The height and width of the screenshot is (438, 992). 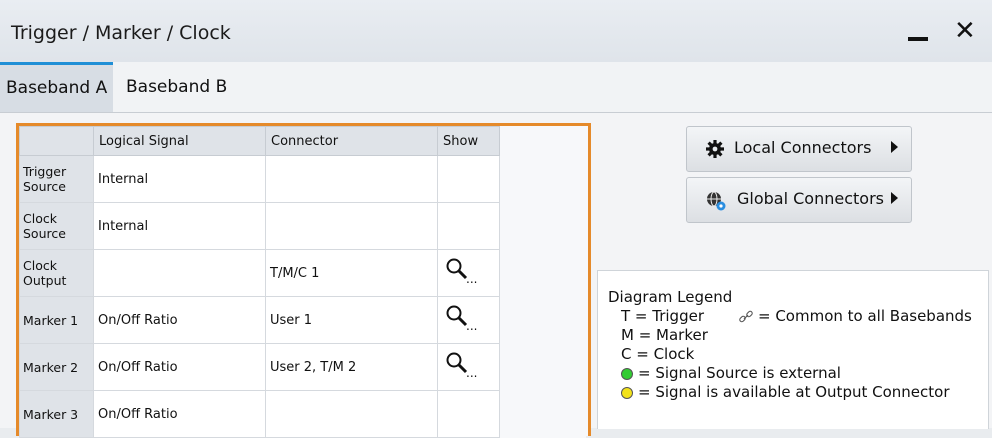 What do you see at coordinates (662, 316) in the screenshot?
I see `legend-trigger: T = Trigger` at bounding box center [662, 316].